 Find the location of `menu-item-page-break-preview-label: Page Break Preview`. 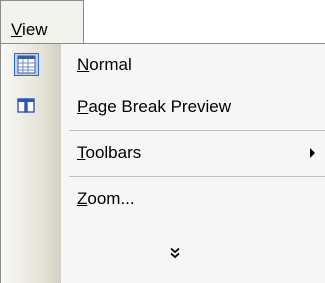

menu-item-page-break-preview-label: Page Break Preview is located at coordinates (154, 106).